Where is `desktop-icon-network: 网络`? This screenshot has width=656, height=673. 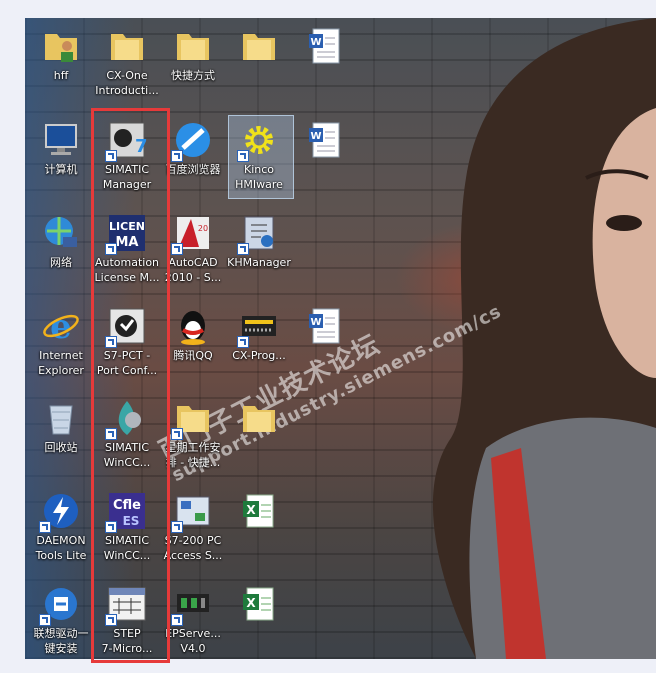
desktop-icon-network: 网络 is located at coordinates (61, 256).